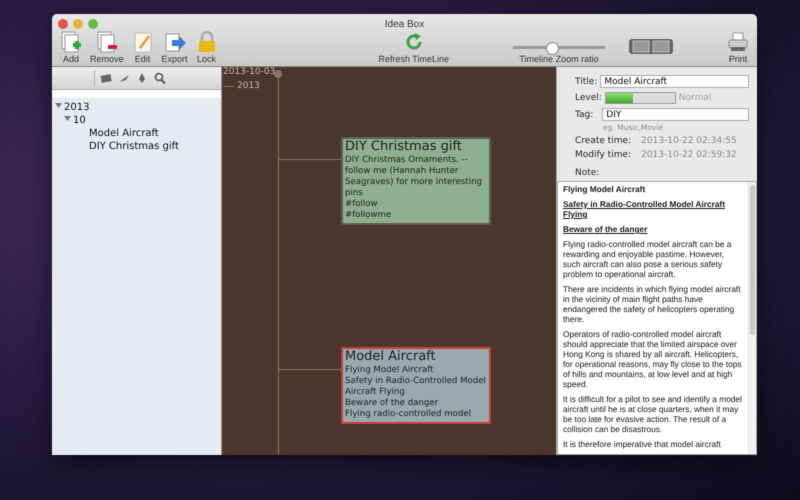 The width and height of the screenshot is (800, 500). I want to click on card-text: DIY Christmas Ornaments. --follow me (Hannah Hunter Seagraves) for more interesting pins, so click(414, 177).